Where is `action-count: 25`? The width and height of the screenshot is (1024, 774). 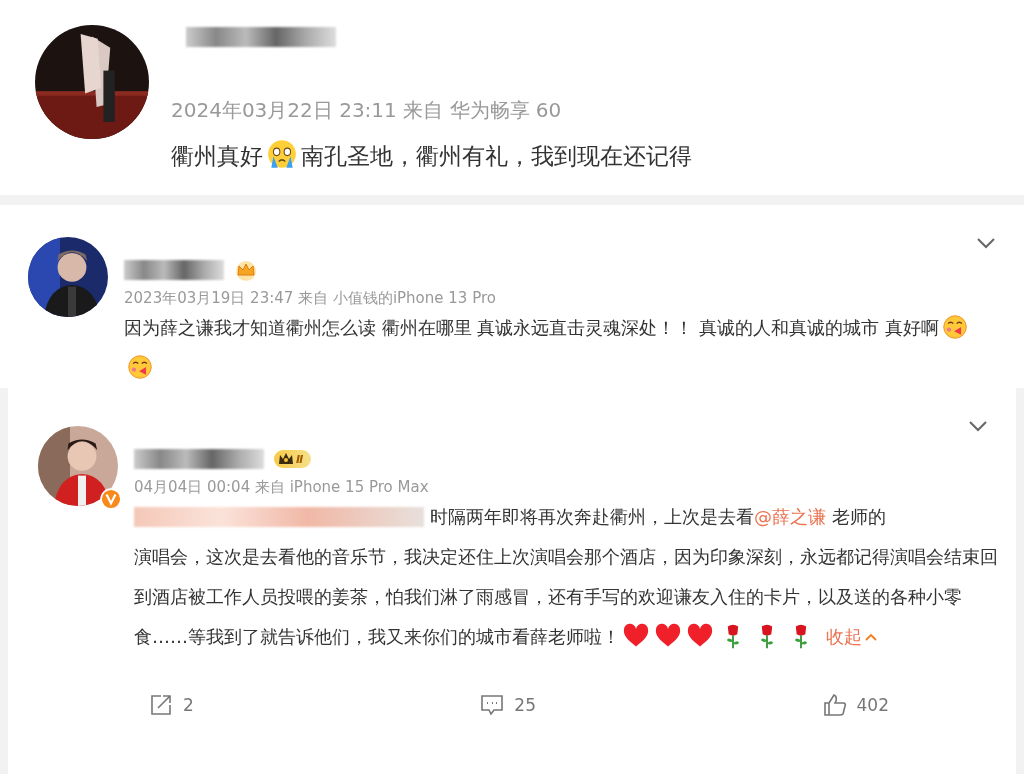 action-count: 25 is located at coordinates (525, 705).